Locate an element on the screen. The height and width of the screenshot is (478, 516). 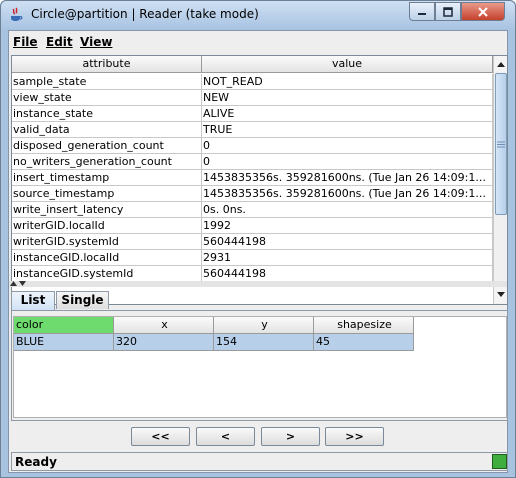
tab-single: Single is located at coordinates (82, 300).